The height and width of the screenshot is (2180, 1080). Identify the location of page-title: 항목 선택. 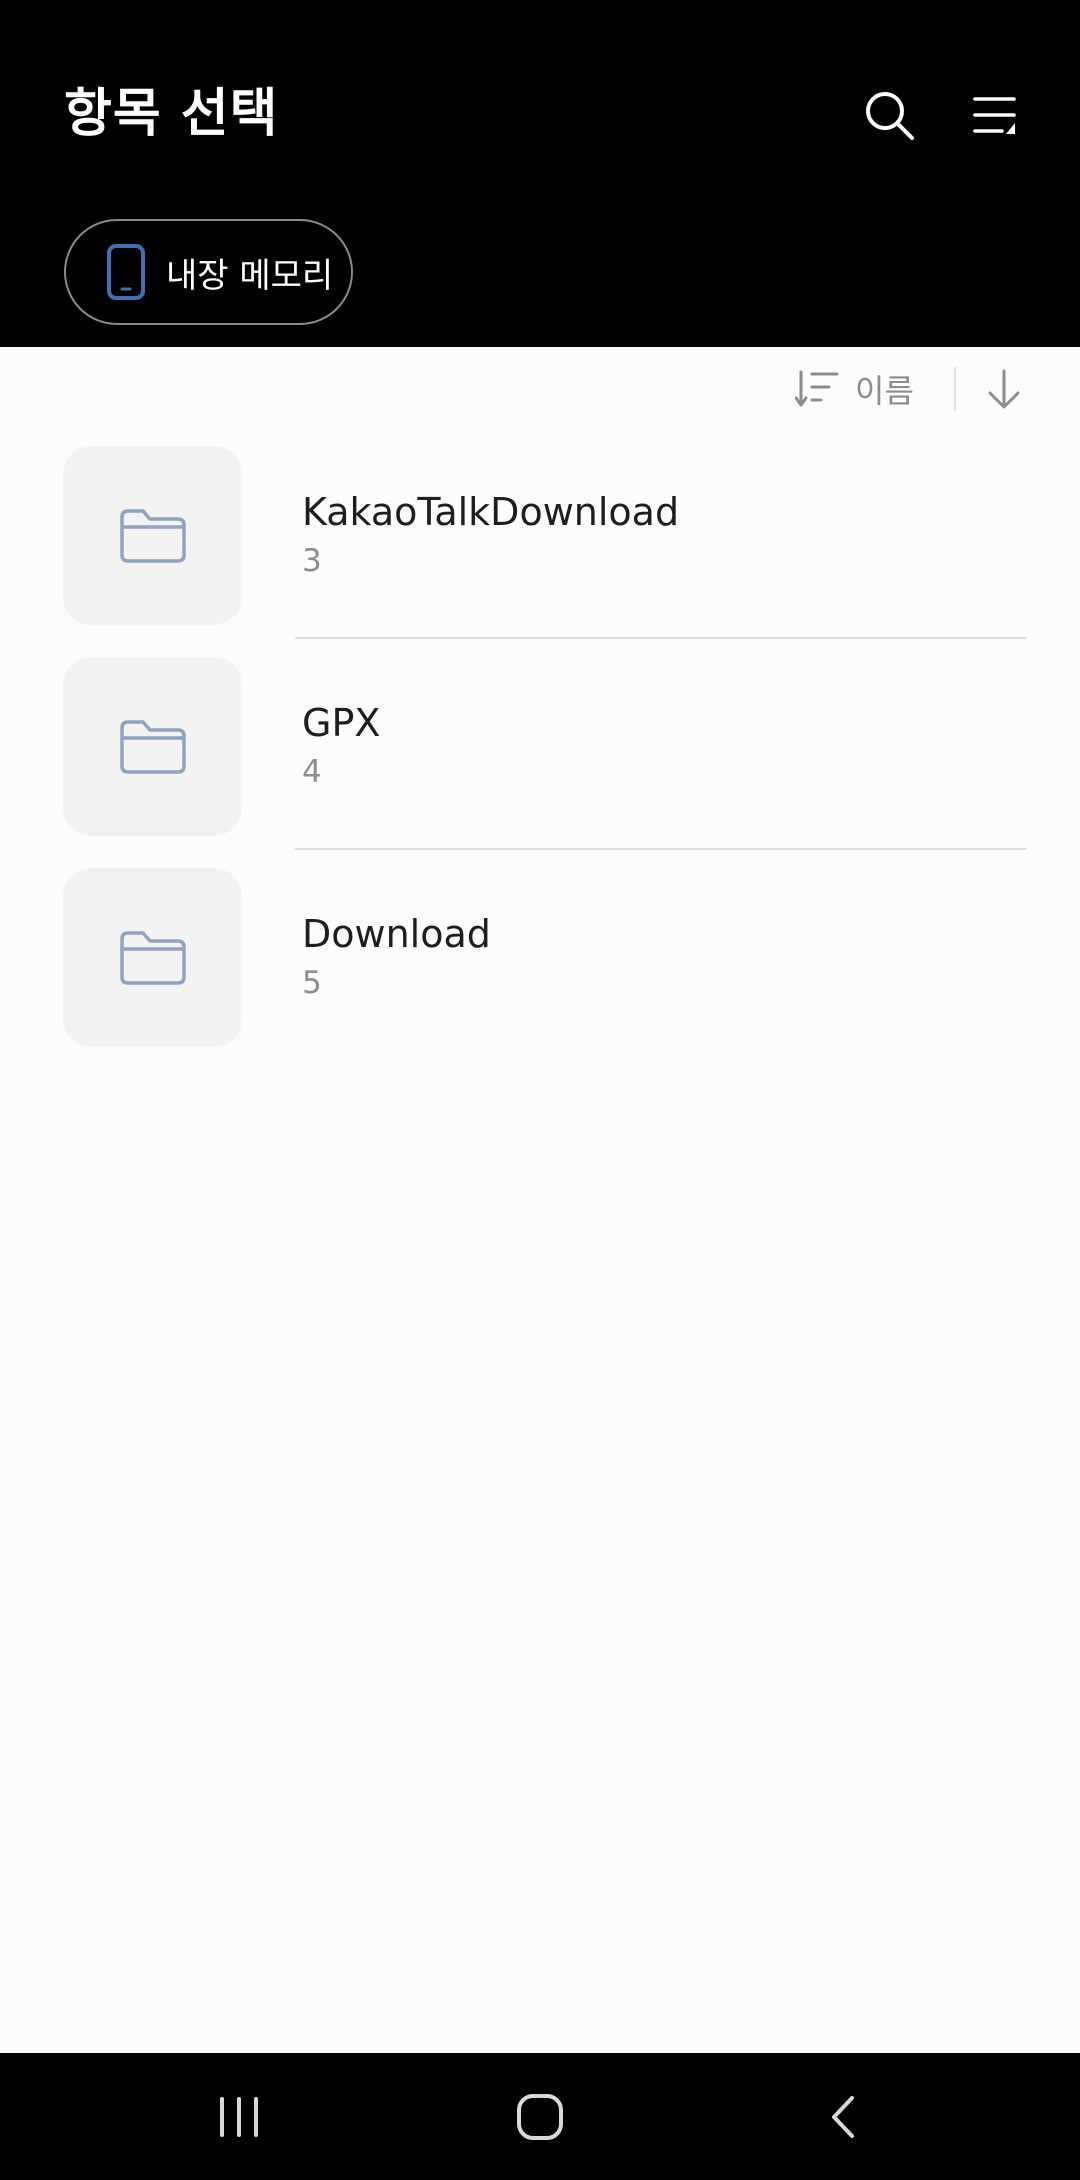
(171, 114).